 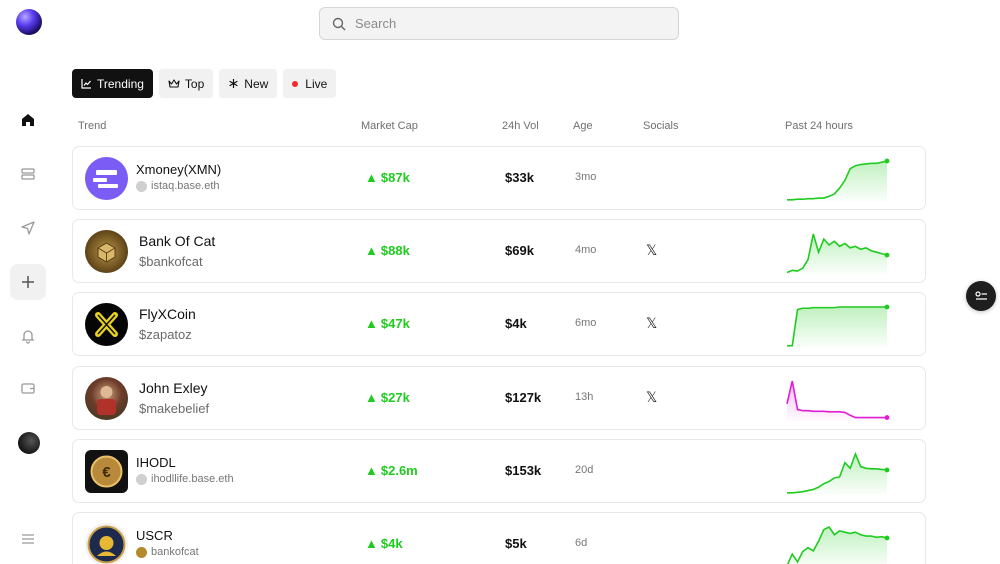 I want to click on col-trend: Trend, so click(x=92, y=126).